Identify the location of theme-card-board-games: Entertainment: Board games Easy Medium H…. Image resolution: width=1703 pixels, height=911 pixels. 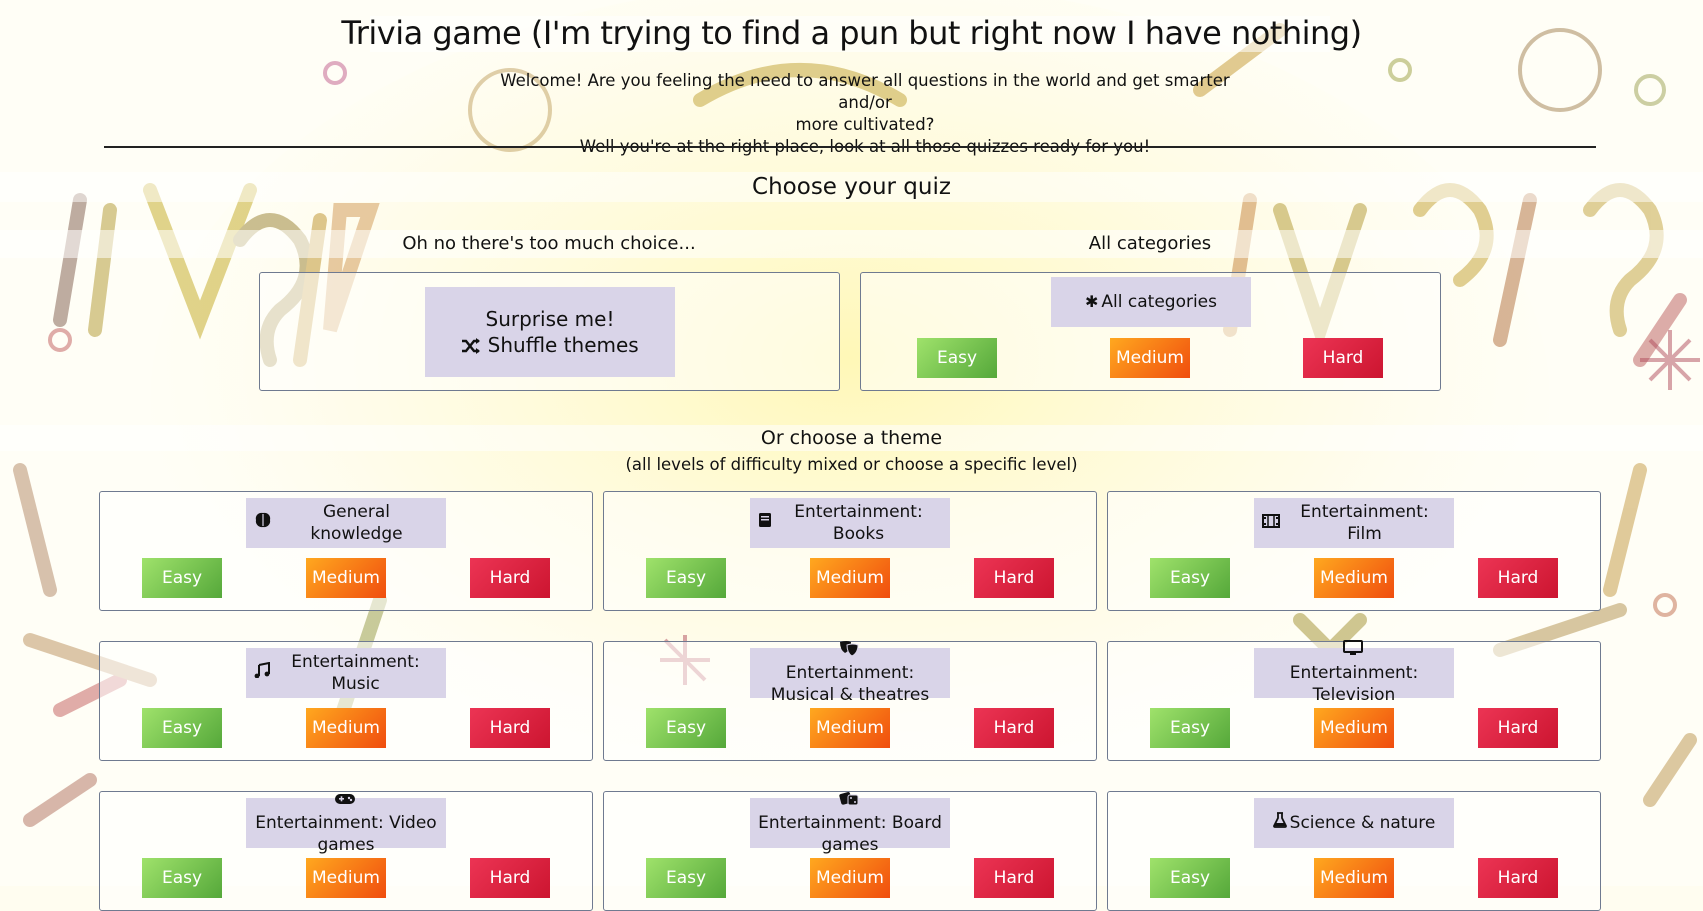
(850, 851).